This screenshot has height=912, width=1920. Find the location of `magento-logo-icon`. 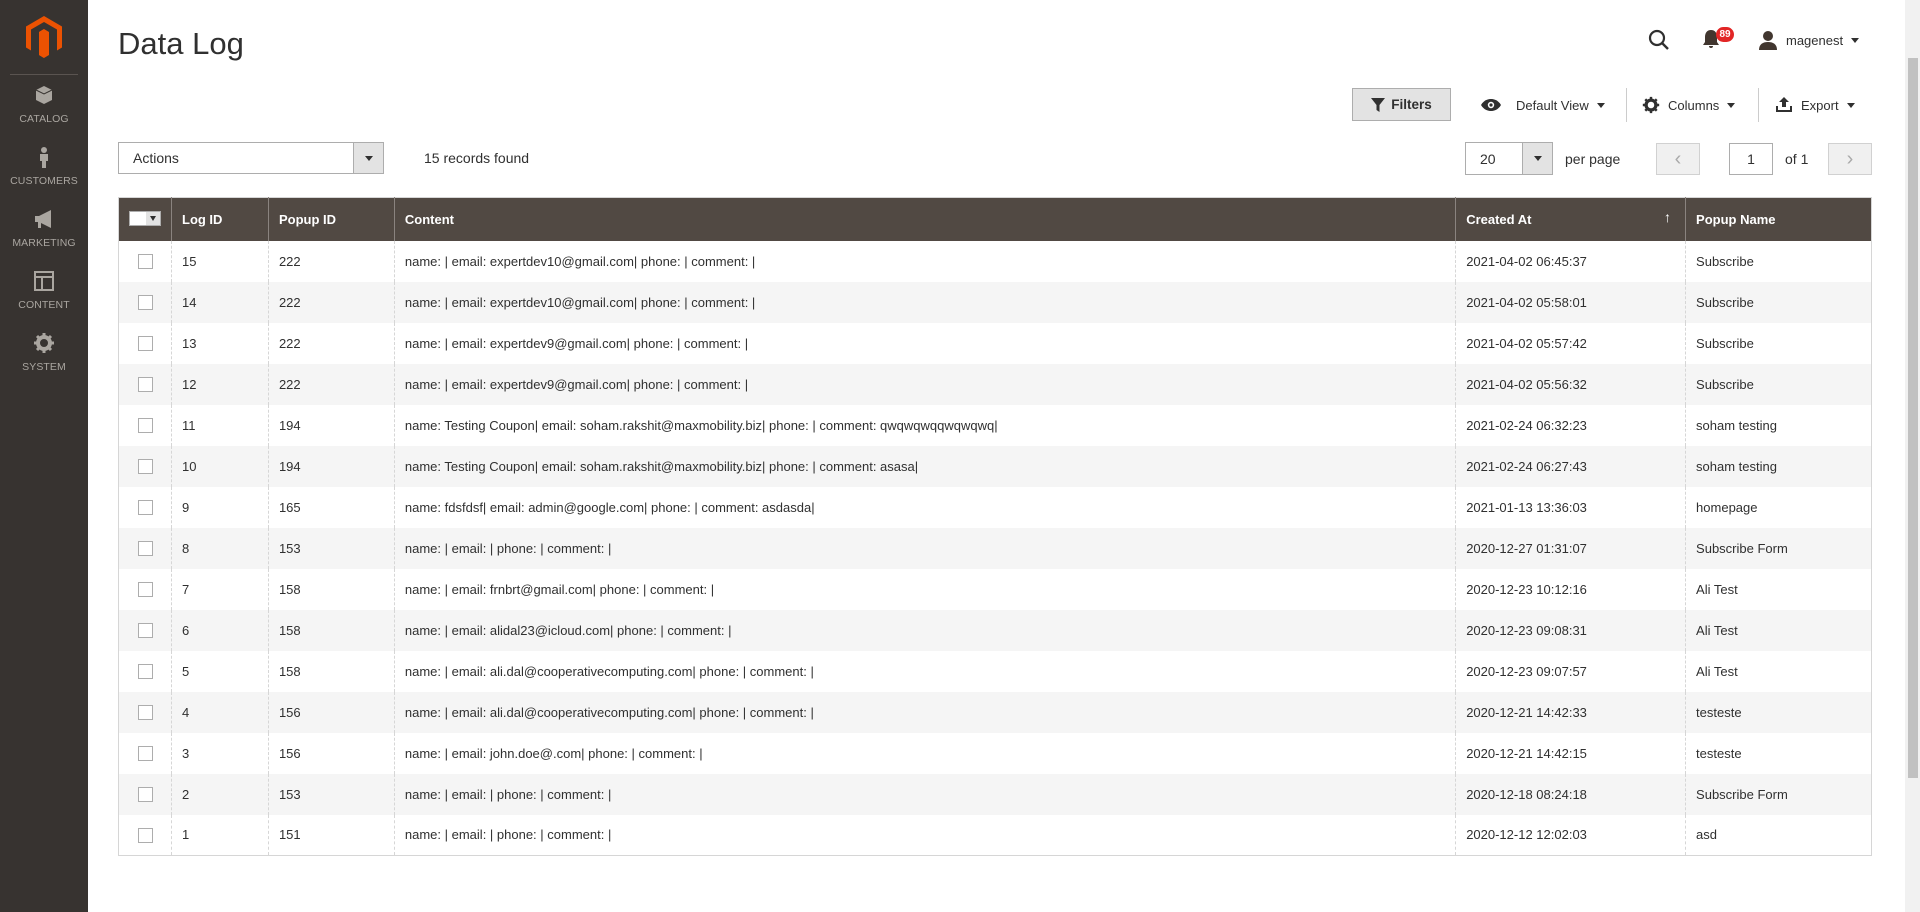

magento-logo-icon is located at coordinates (44, 37).